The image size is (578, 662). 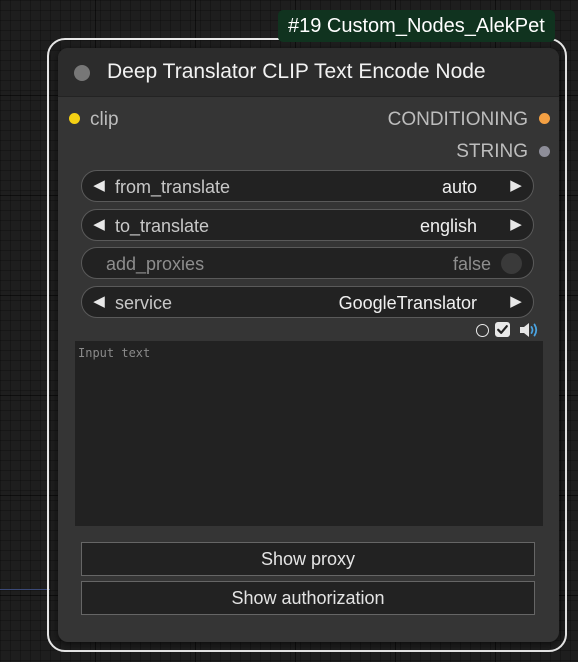 I want to click on add-proxies-toggle: add_proxies false, so click(x=307, y=263).